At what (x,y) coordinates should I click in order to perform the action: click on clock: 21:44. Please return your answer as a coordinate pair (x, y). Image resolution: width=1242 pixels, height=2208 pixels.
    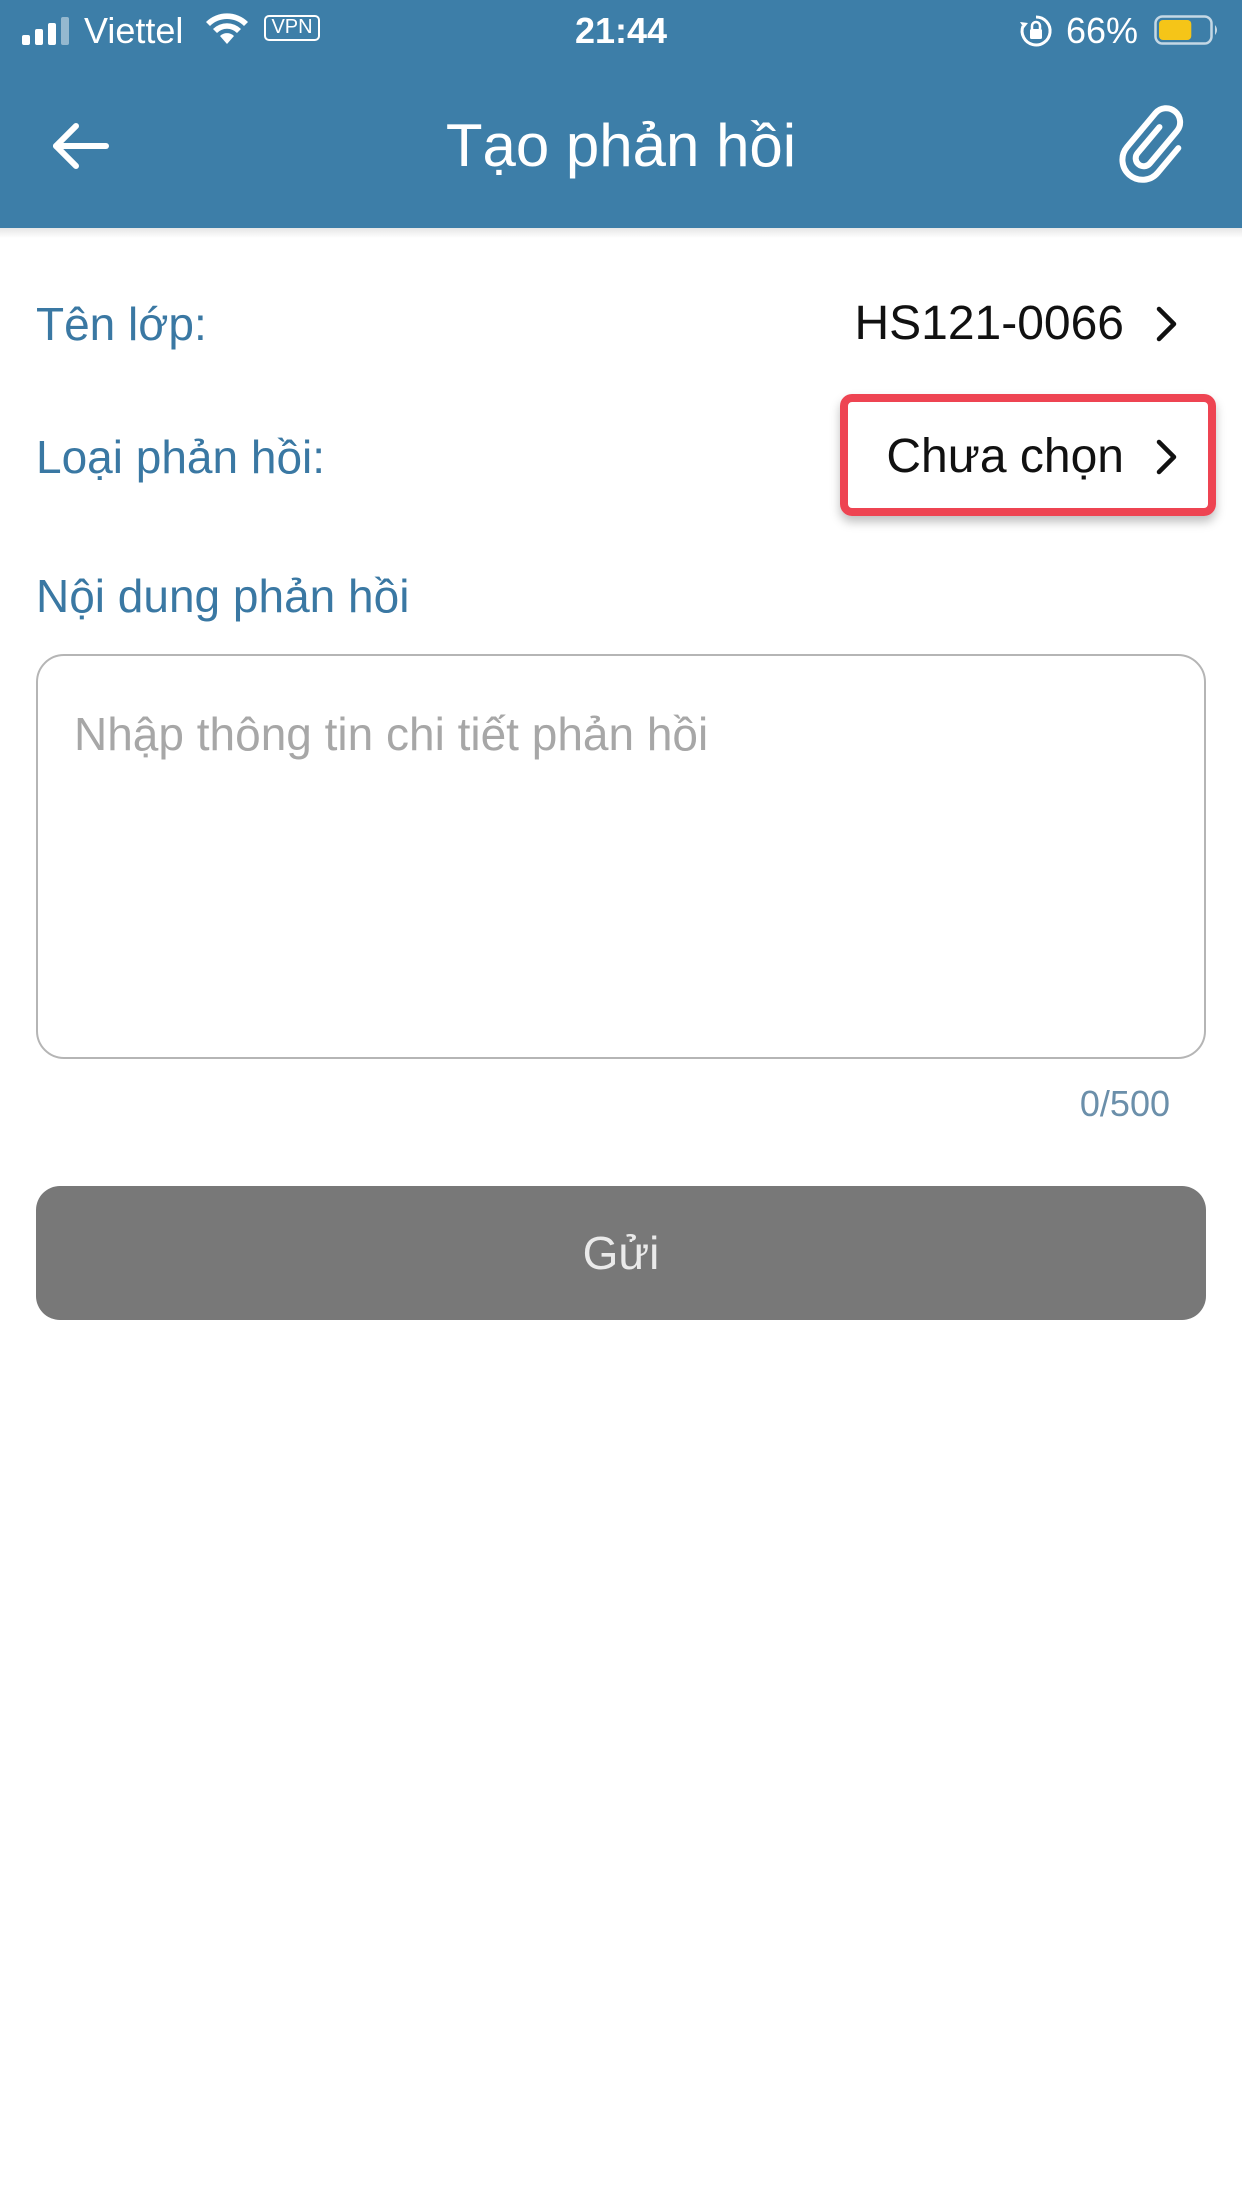
    Looking at the image, I should click on (621, 30).